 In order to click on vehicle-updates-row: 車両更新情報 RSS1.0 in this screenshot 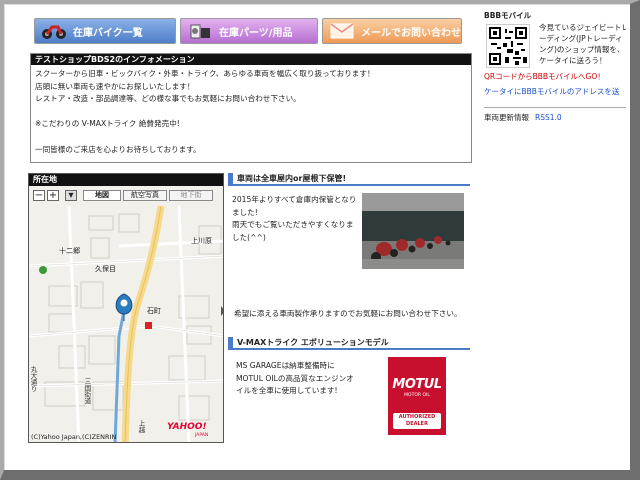, I will do `click(523, 117)`.